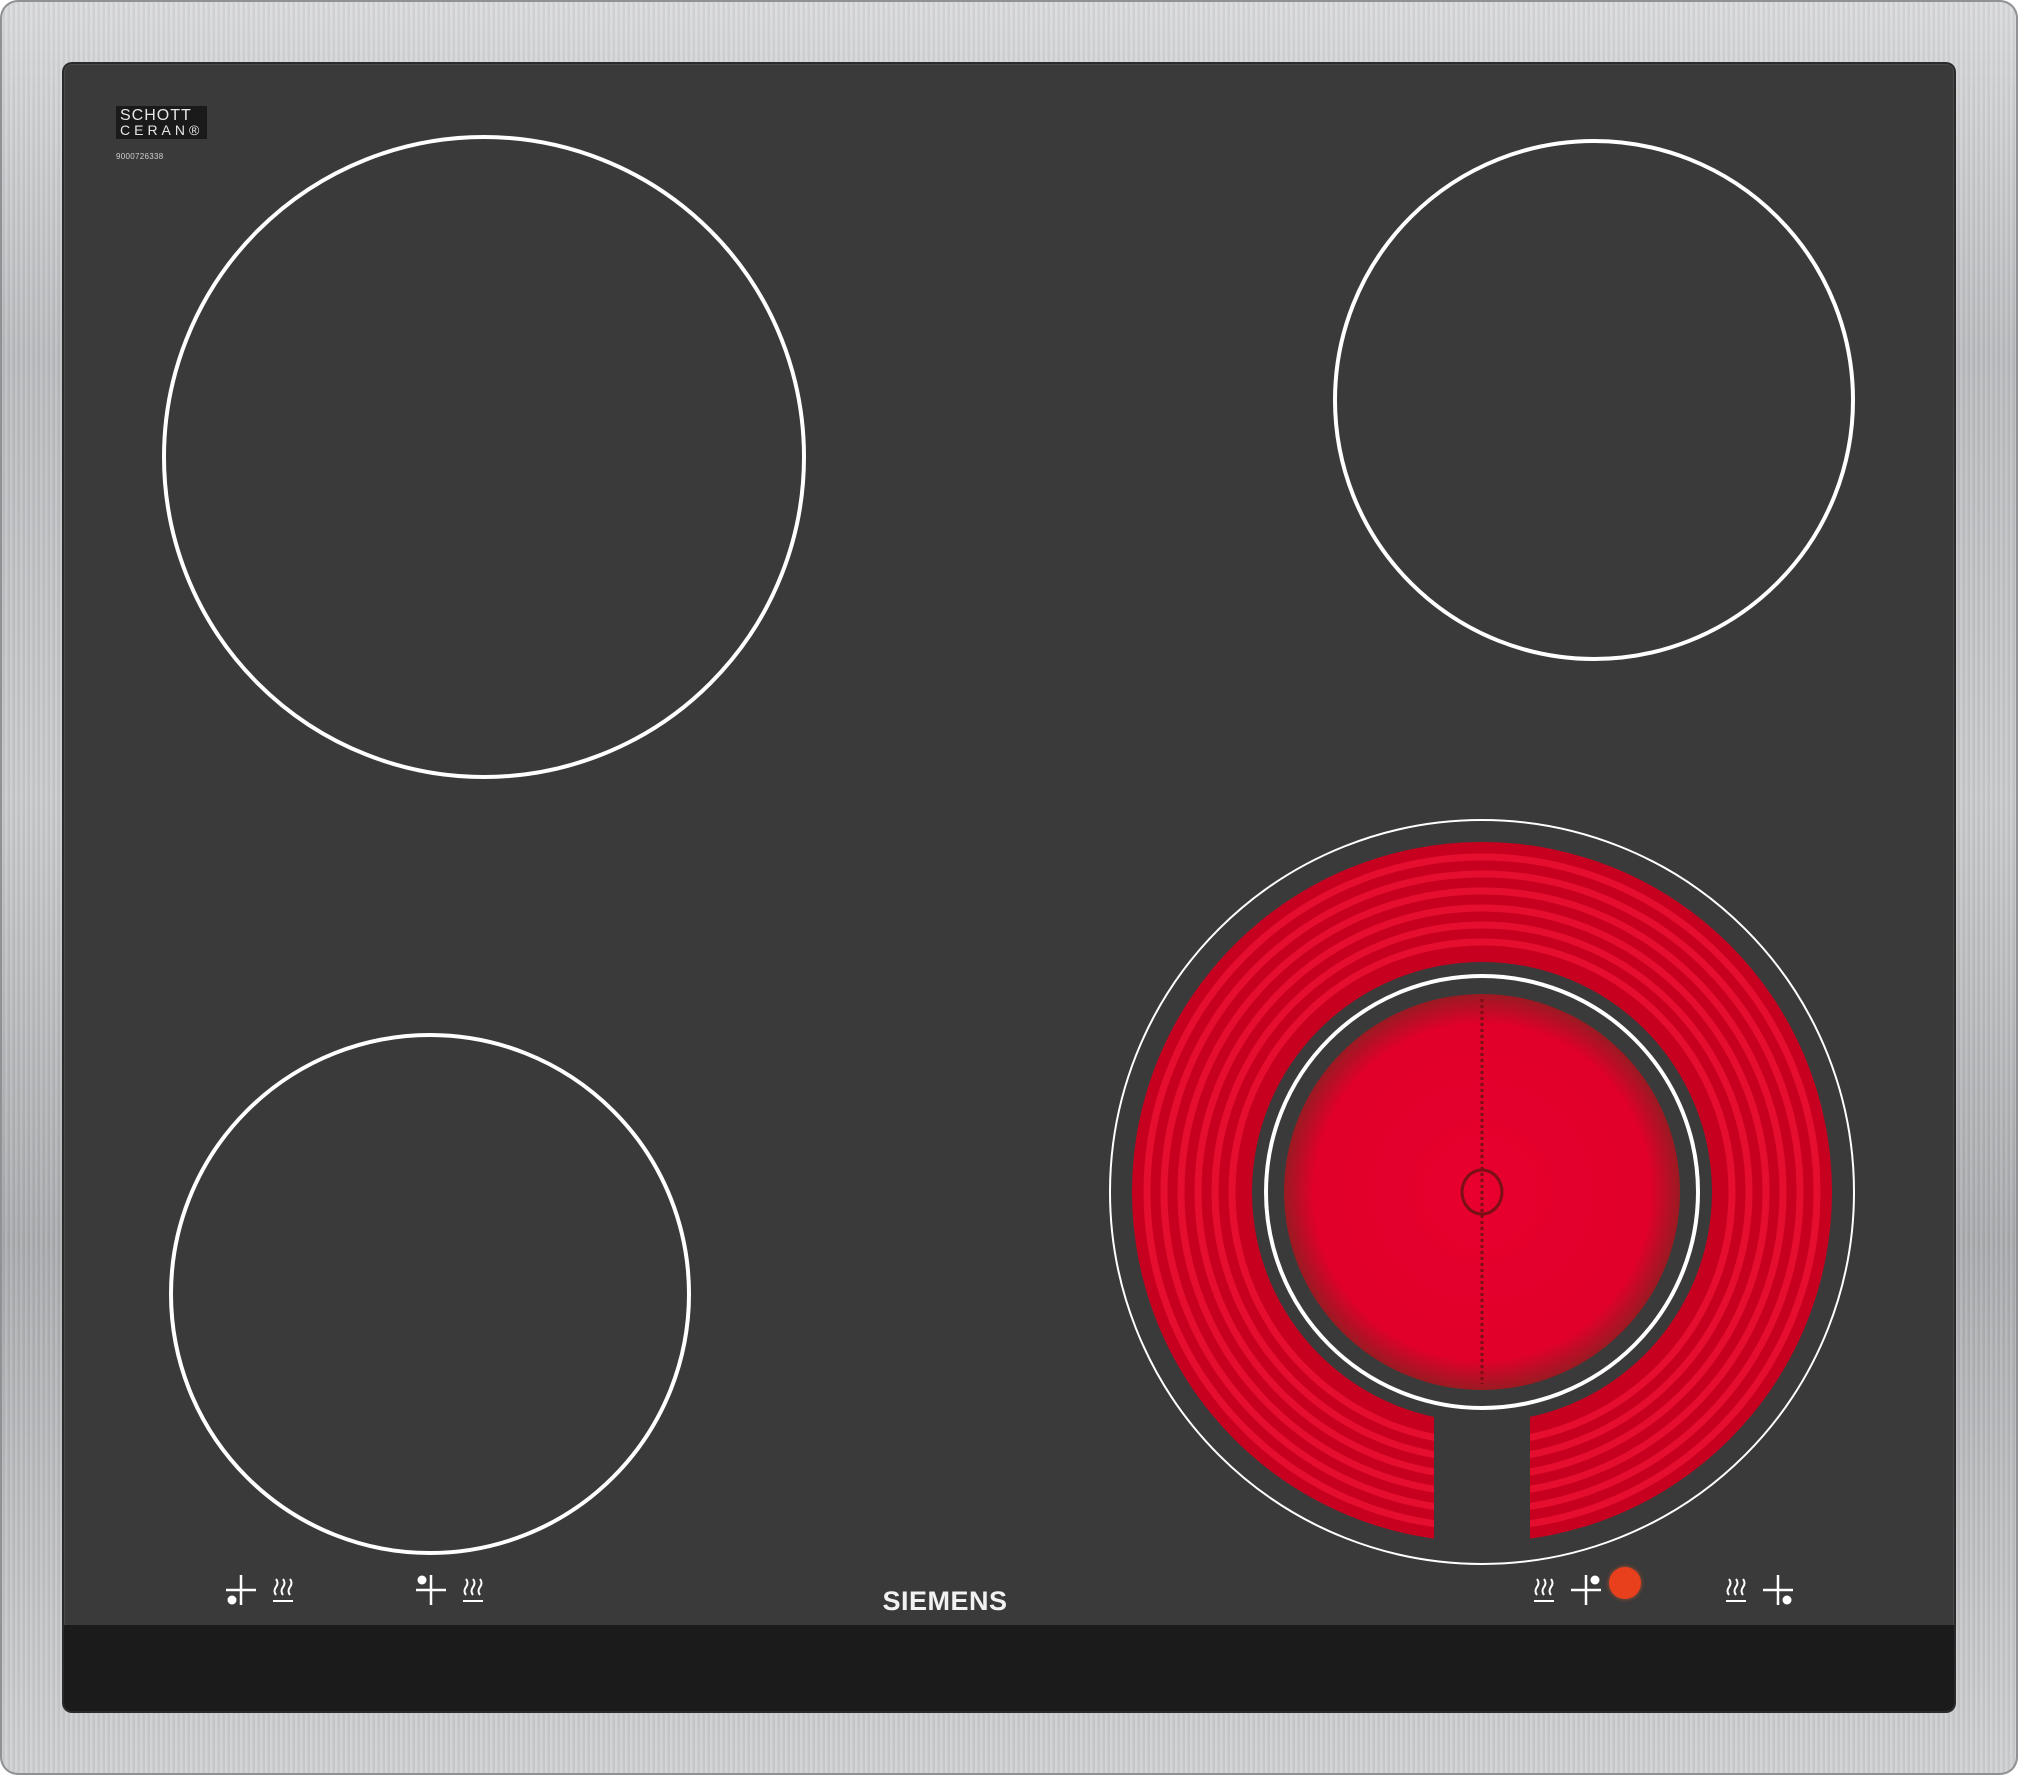  I want to click on zone-back-right, so click(1594, 400).